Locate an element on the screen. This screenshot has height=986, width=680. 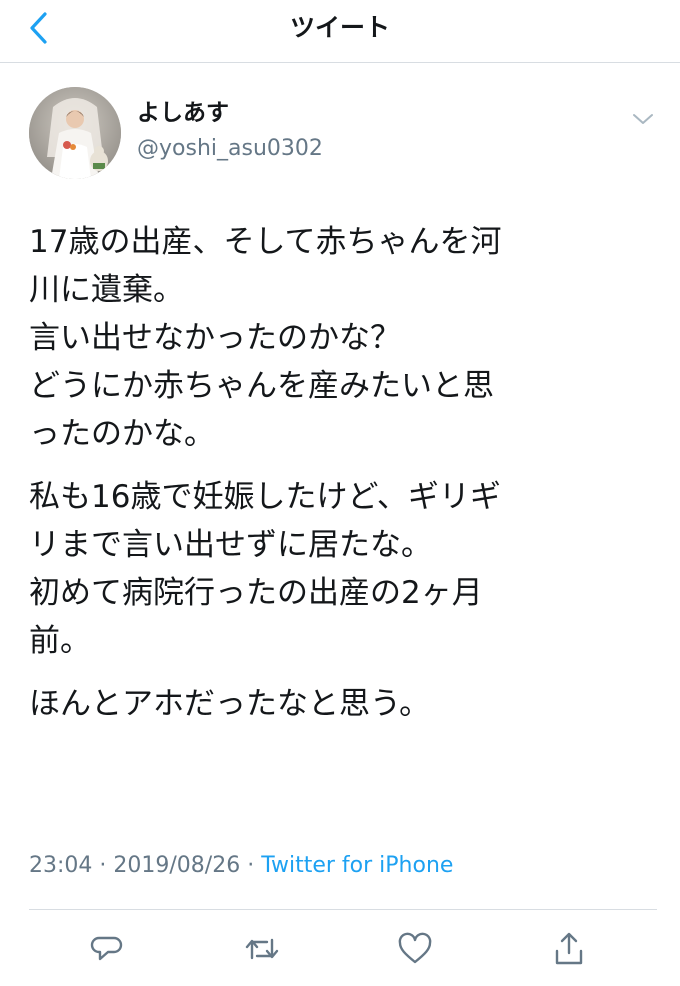
divider is located at coordinates (343, 909).